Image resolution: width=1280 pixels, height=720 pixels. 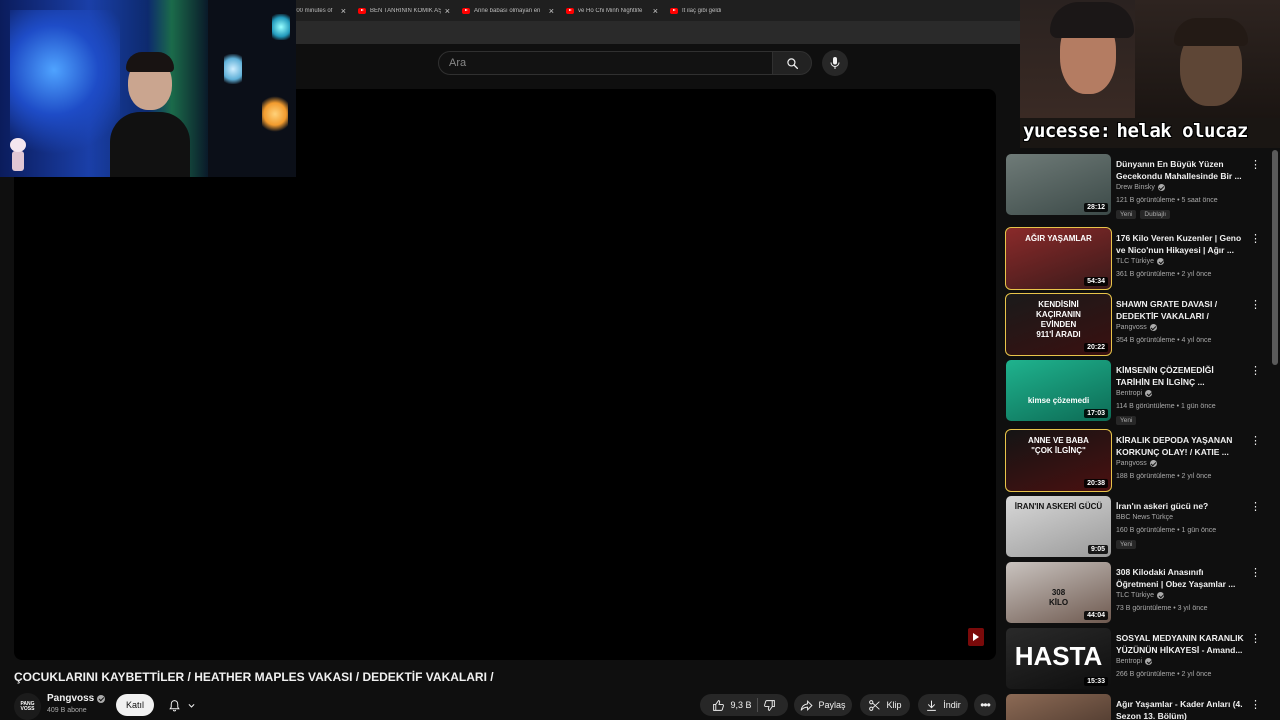 I want to click on chat-text: helak olucaz, so click(x=1182, y=131).